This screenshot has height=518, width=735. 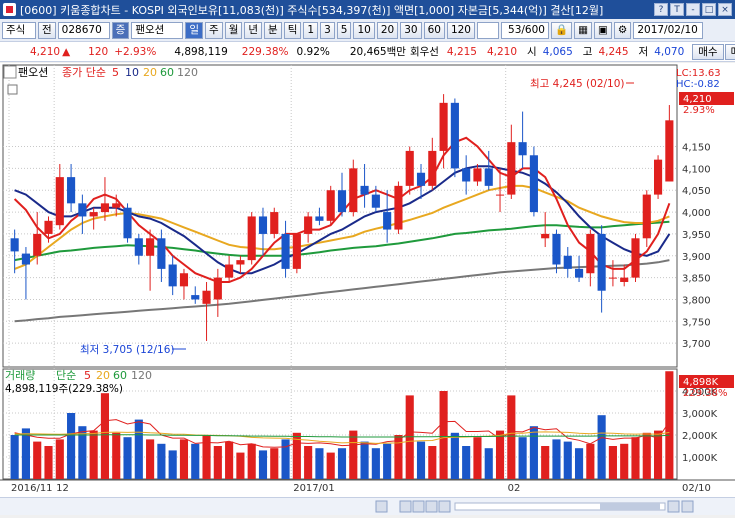 I want to click on last-volume-pct: 229.38%, so click(x=705, y=393).